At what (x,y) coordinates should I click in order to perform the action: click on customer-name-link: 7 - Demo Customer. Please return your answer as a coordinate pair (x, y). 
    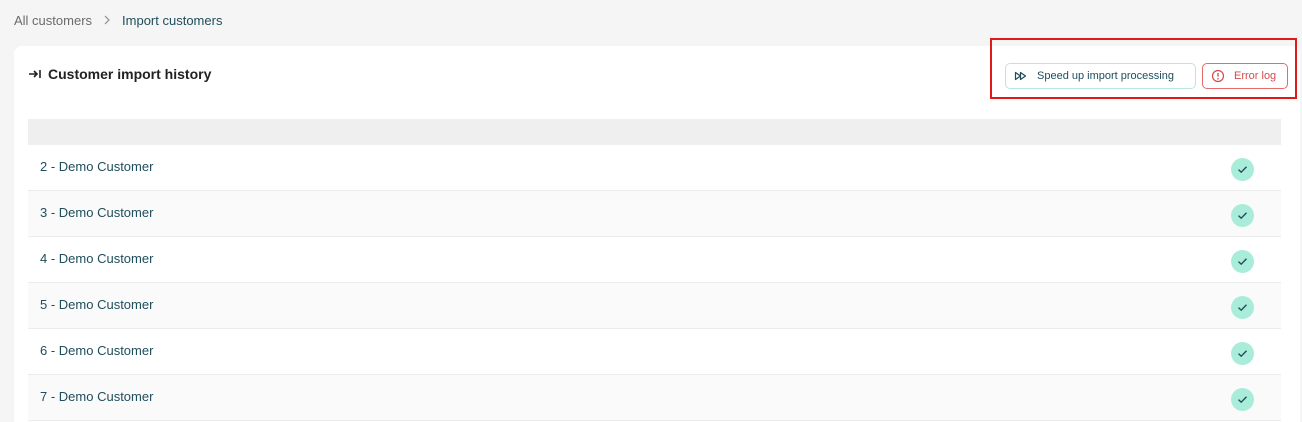
    Looking at the image, I should click on (96, 396).